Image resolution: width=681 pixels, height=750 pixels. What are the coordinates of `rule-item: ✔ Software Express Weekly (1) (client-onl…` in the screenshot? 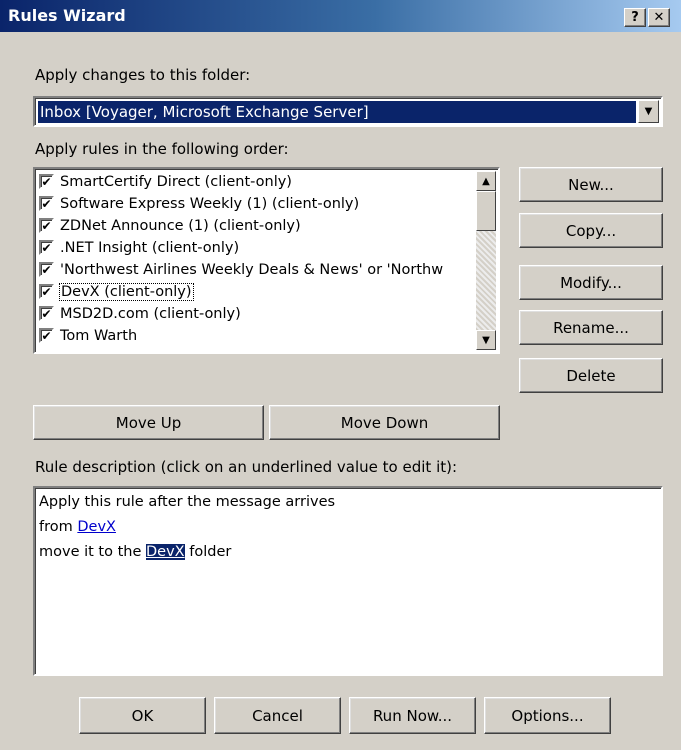 It's located at (199, 203).